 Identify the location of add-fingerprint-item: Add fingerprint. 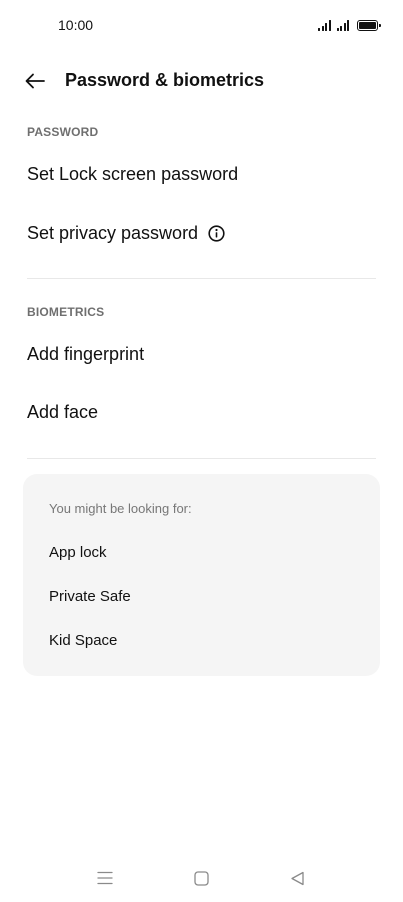
(201, 356).